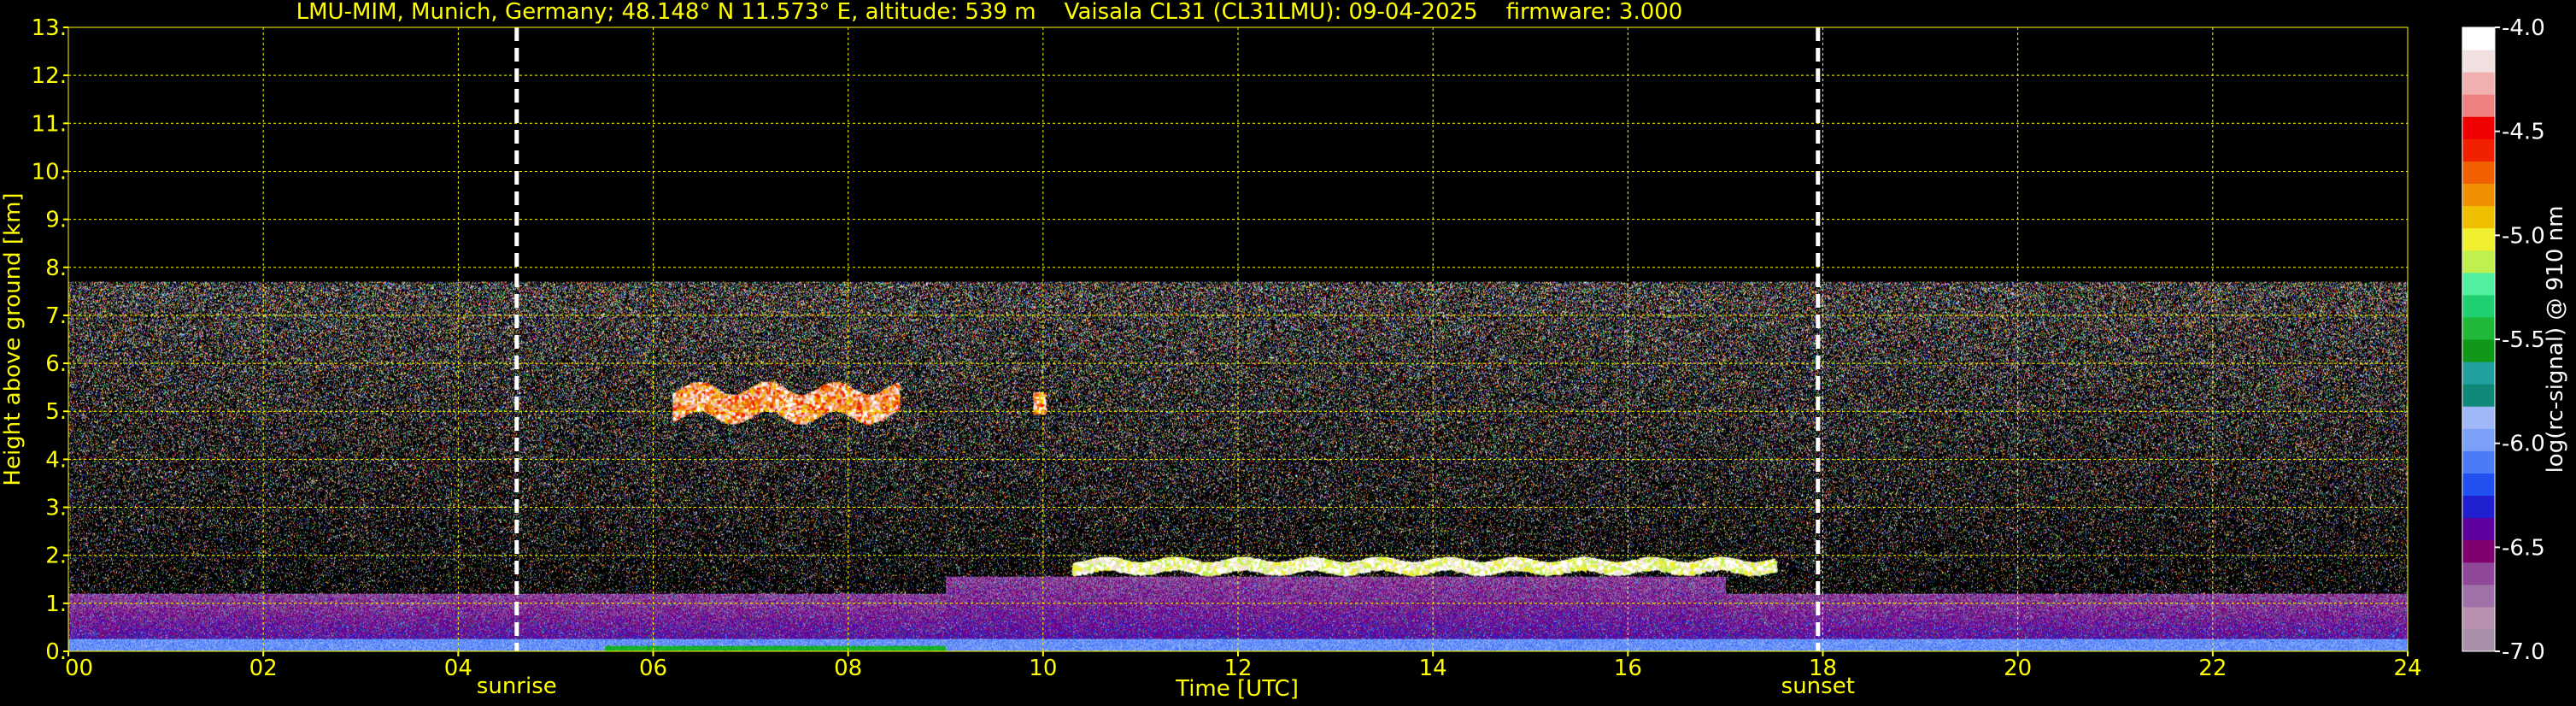 Image resolution: width=2576 pixels, height=706 pixels. What do you see at coordinates (56, 556) in the screenshot?
I see `y-tick-label: 2.` at bounding box center [56, 556].